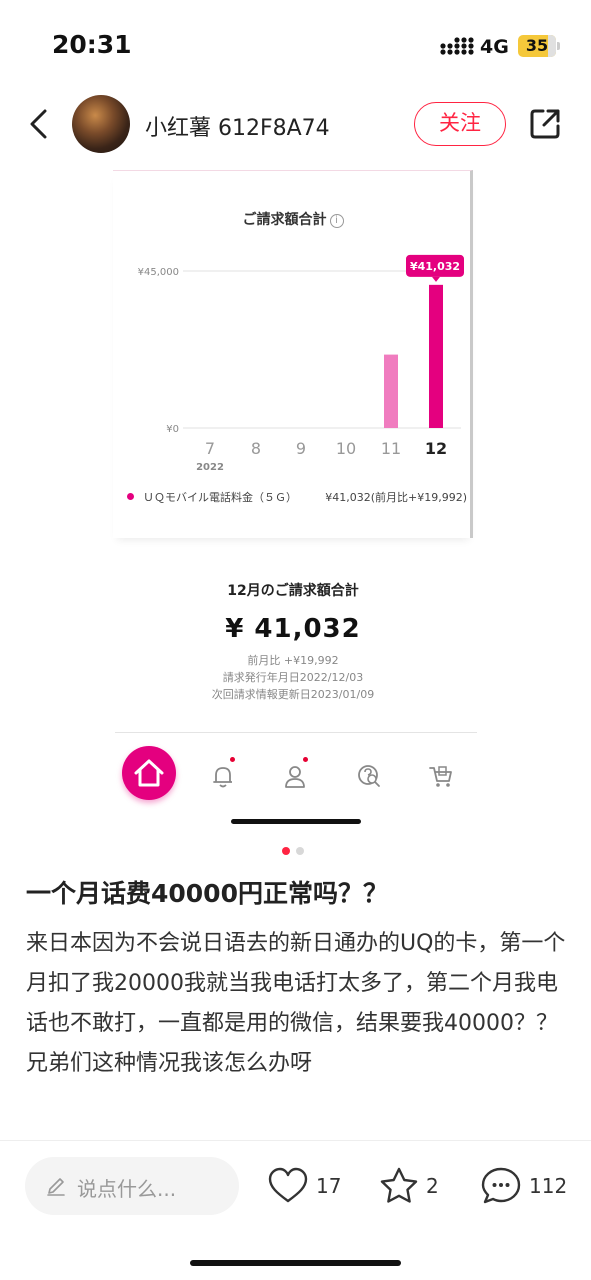 The width and height of the screenshot is (591, 1280). I want to click on battery-icon: 35, so click(539, 46).